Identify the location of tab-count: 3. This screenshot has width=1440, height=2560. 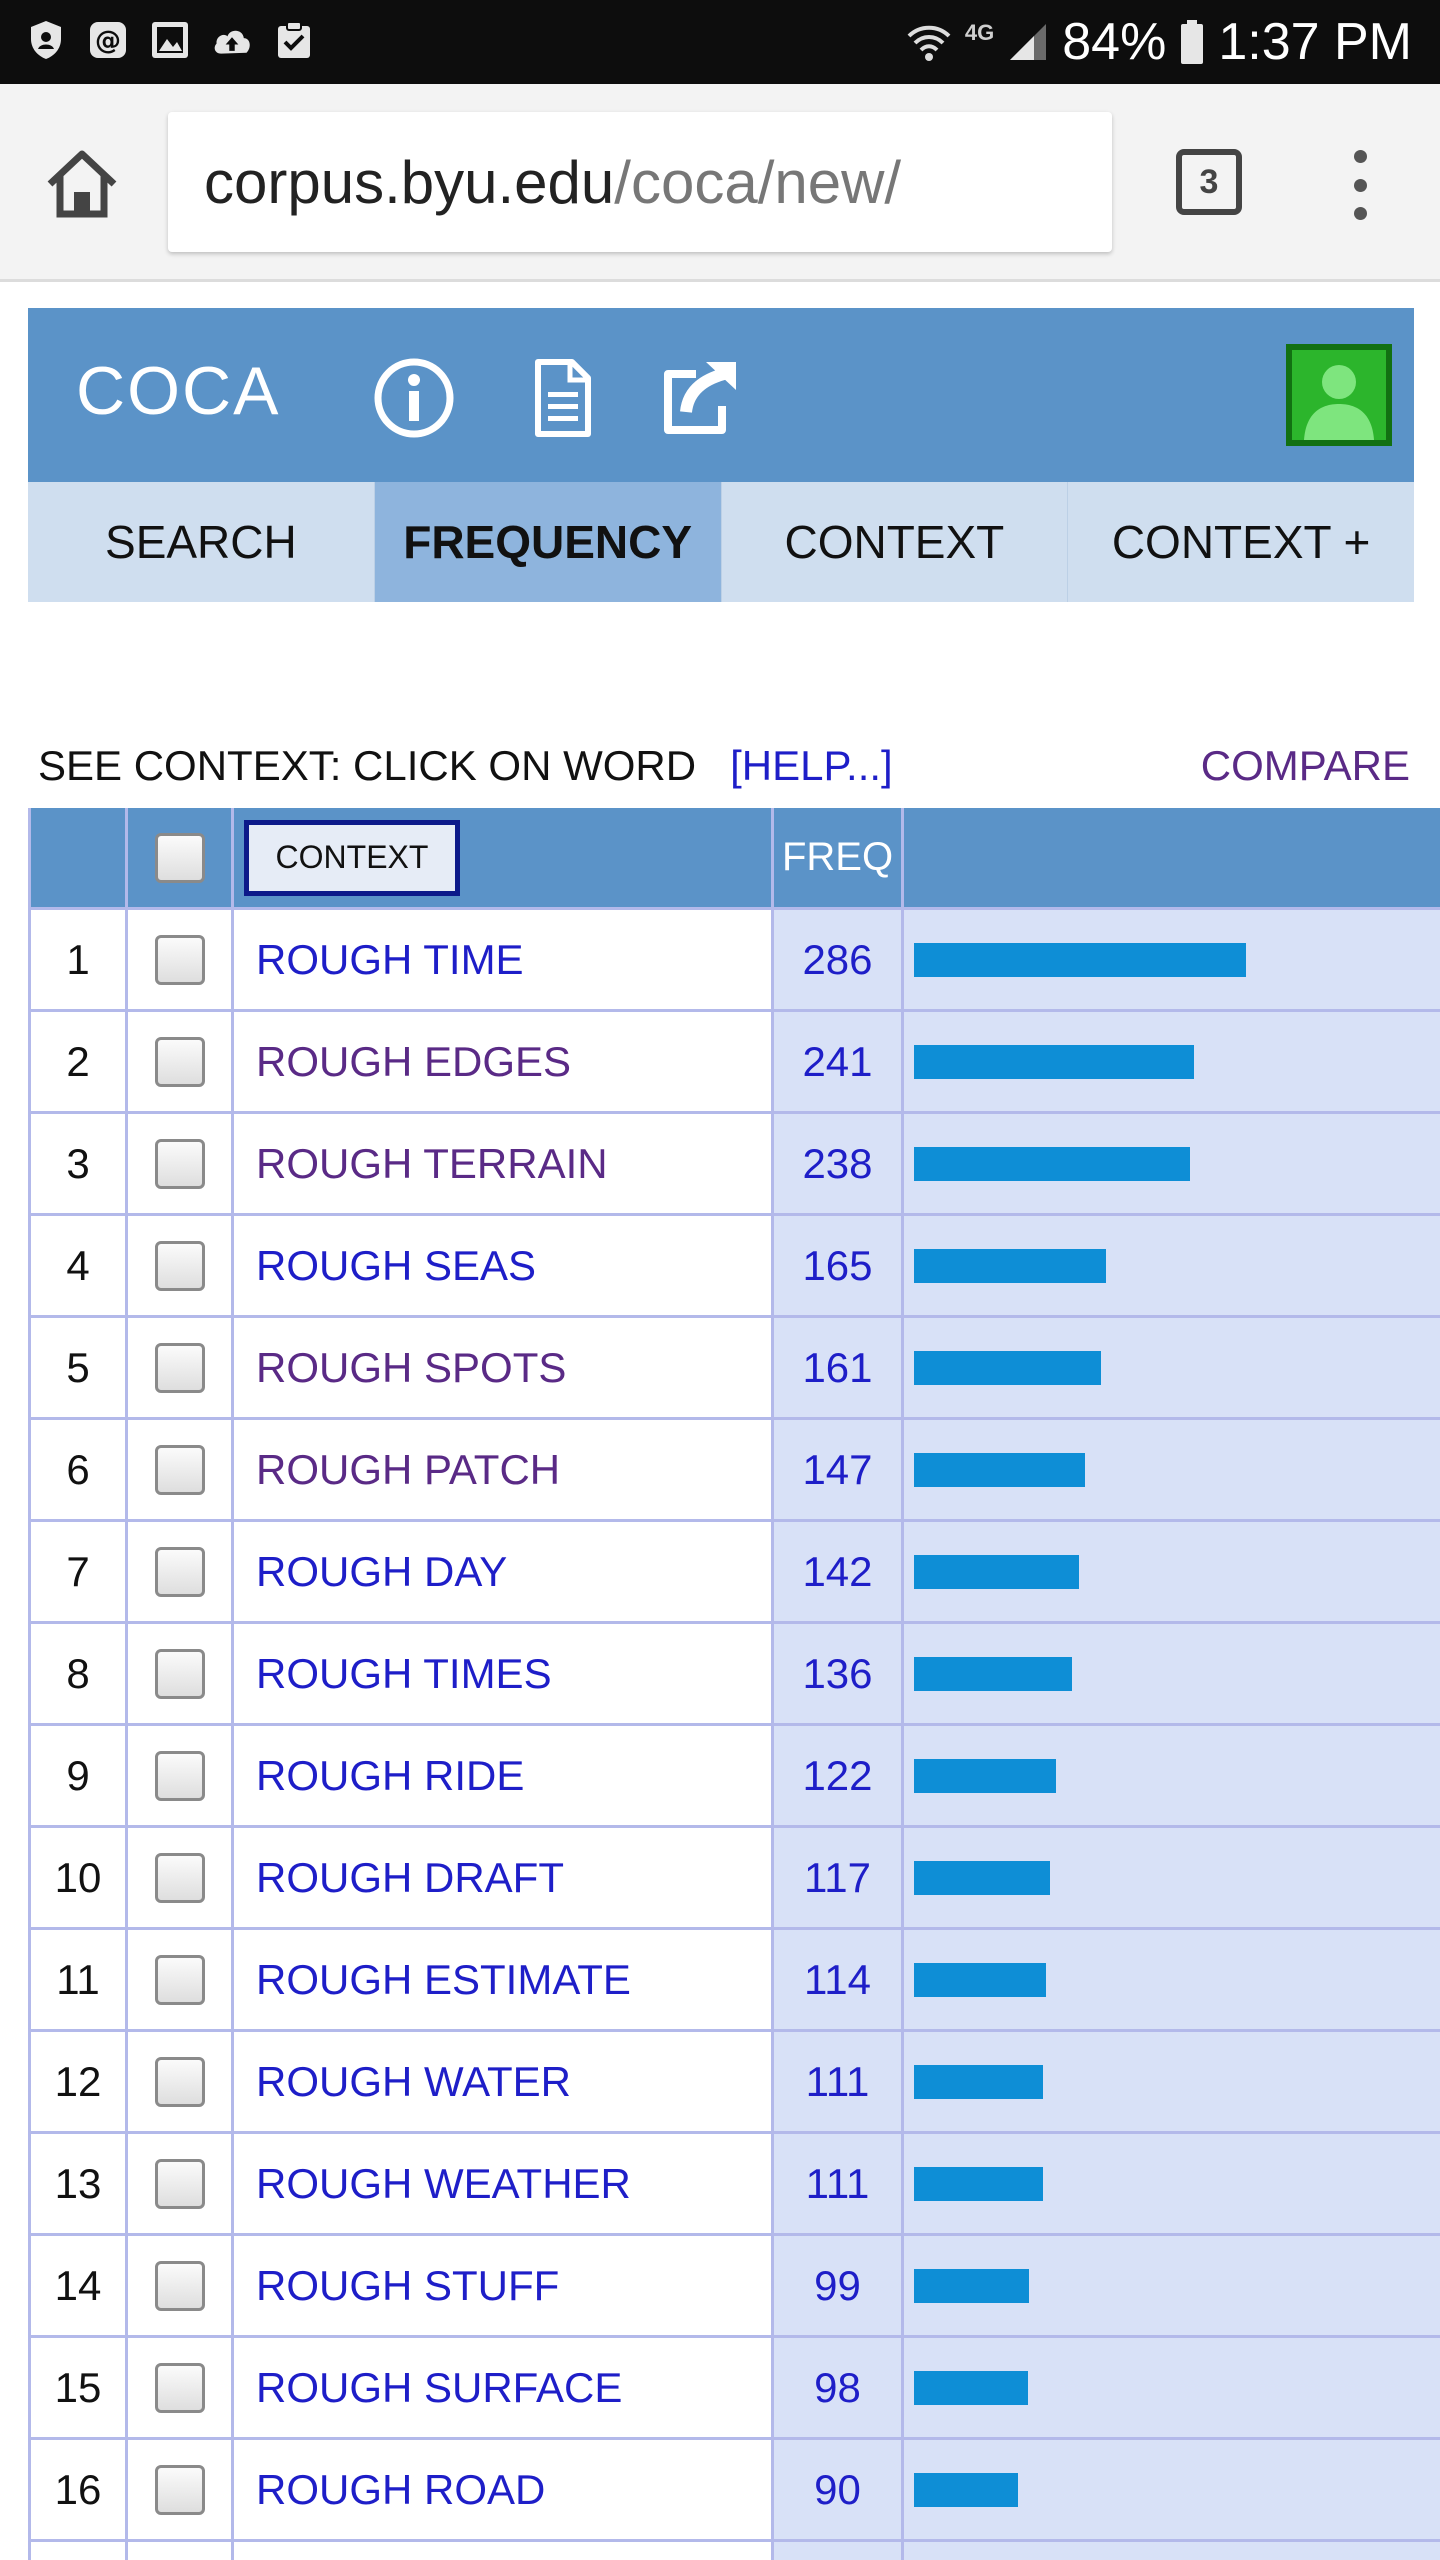
(1209, 181).